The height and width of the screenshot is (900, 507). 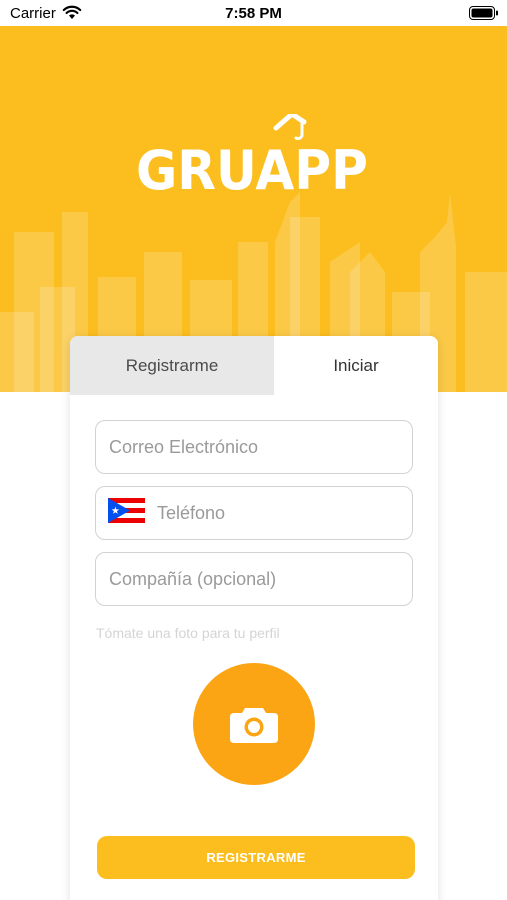 I want to click on puerto-rico-flag-icon, so click(x=126, y=513).